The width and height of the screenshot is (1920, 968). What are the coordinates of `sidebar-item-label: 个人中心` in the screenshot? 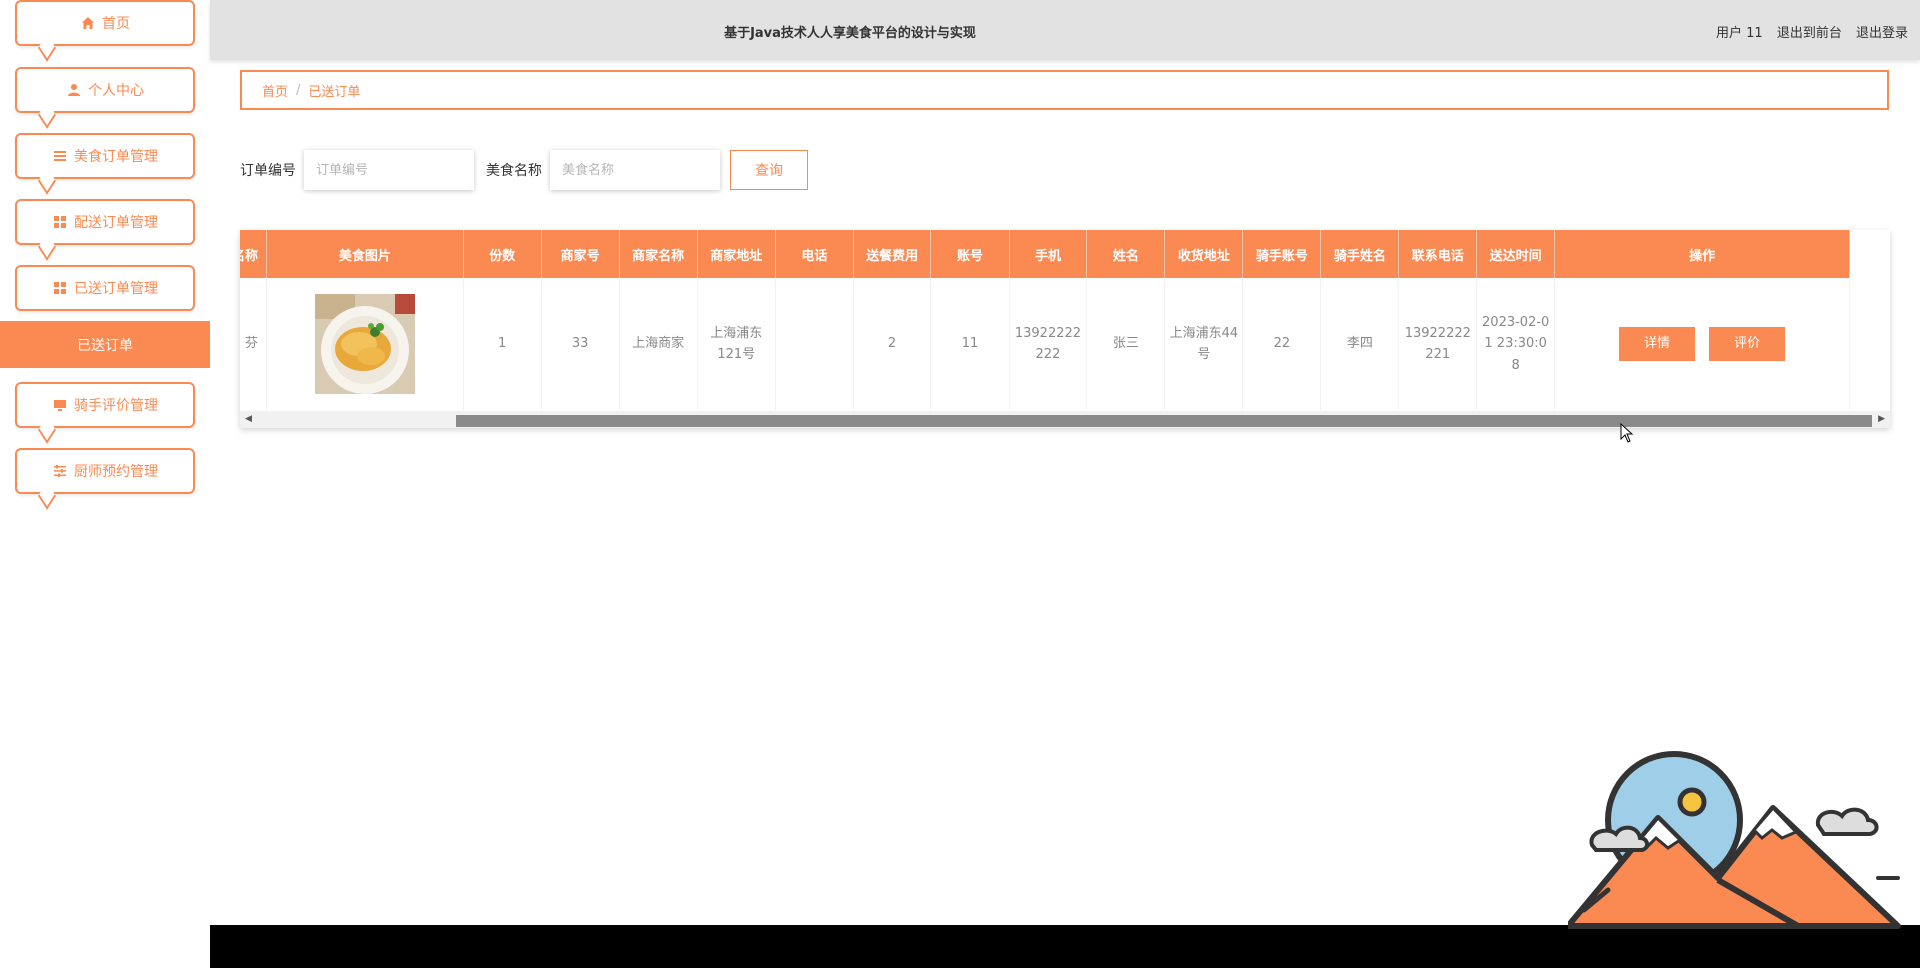 It's located at (116, 91).